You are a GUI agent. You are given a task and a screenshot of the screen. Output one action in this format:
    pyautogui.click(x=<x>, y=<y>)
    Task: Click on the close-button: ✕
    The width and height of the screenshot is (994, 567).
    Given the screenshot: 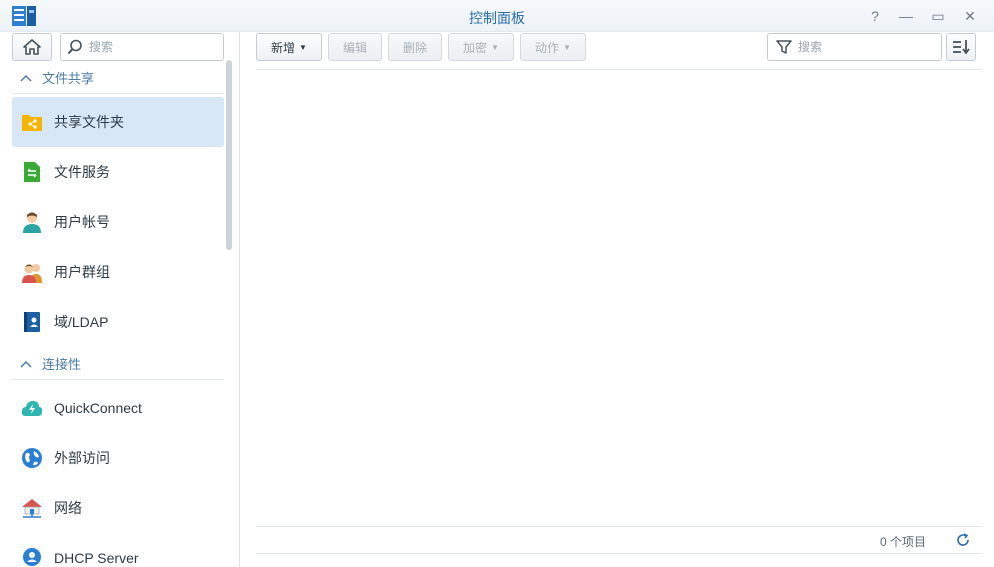 What is the action you would take?
    pyautogui.click(x=970, y=16)
    